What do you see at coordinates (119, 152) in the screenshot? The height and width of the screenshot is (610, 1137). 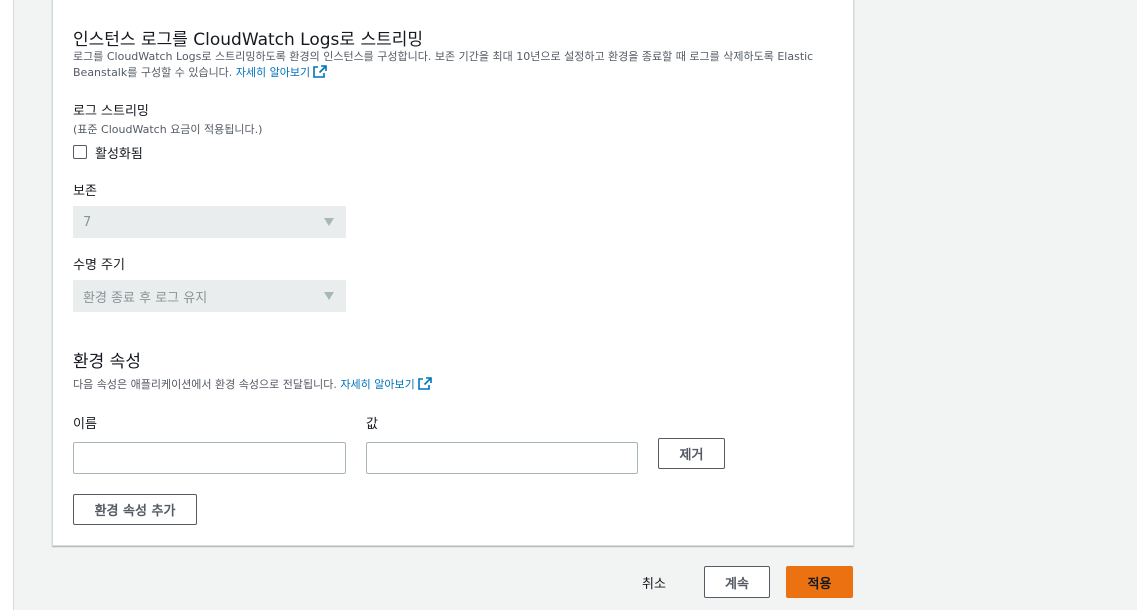 I see `log-streaming-enabled-label: 활성화됨` at bounding box center [119, 152].